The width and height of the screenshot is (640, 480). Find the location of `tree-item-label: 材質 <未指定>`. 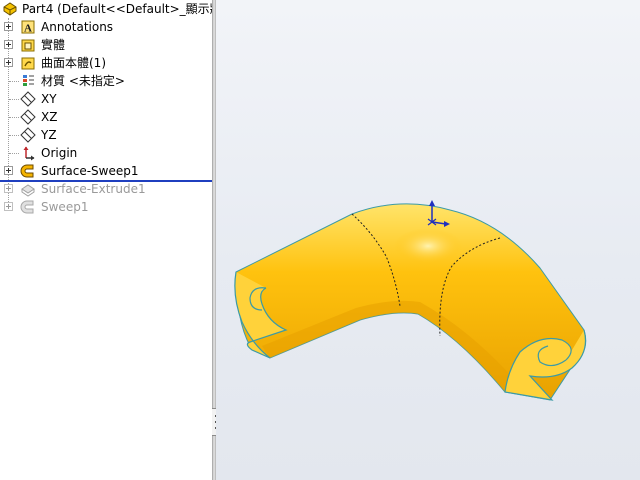

tree-item-label: 材質 <未指定> is located at coordinates (83, 81).